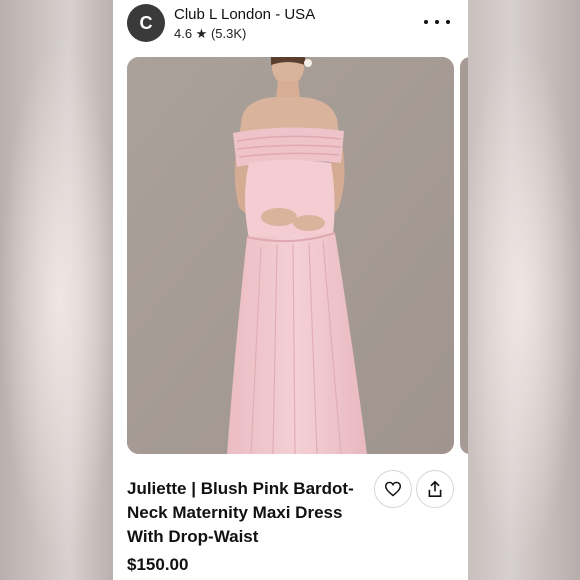  I want to click on share-button, so click(435, 489).